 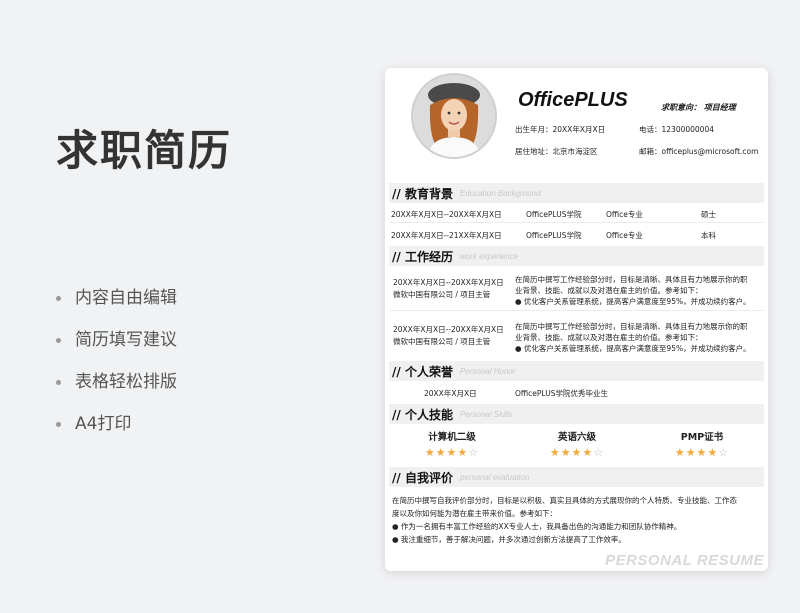 I want to click on birth-info: 出生年月：20XX年X月X日, so click(x=560, y=129).